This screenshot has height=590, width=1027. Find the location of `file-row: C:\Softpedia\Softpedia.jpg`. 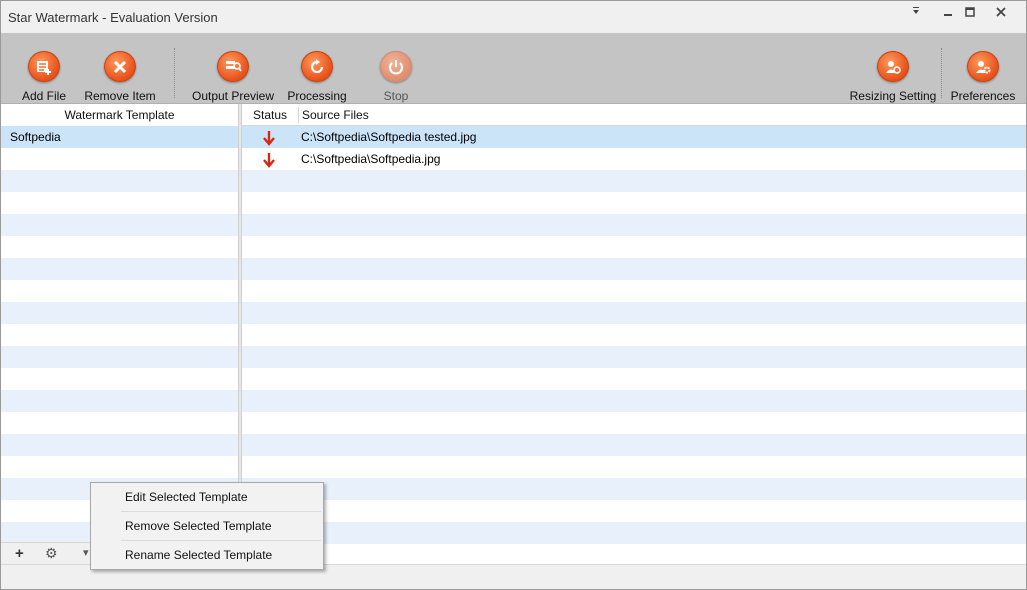

file-row: C:\Softpedia\Softpedia.jpg is located at coordinates (634, 159).